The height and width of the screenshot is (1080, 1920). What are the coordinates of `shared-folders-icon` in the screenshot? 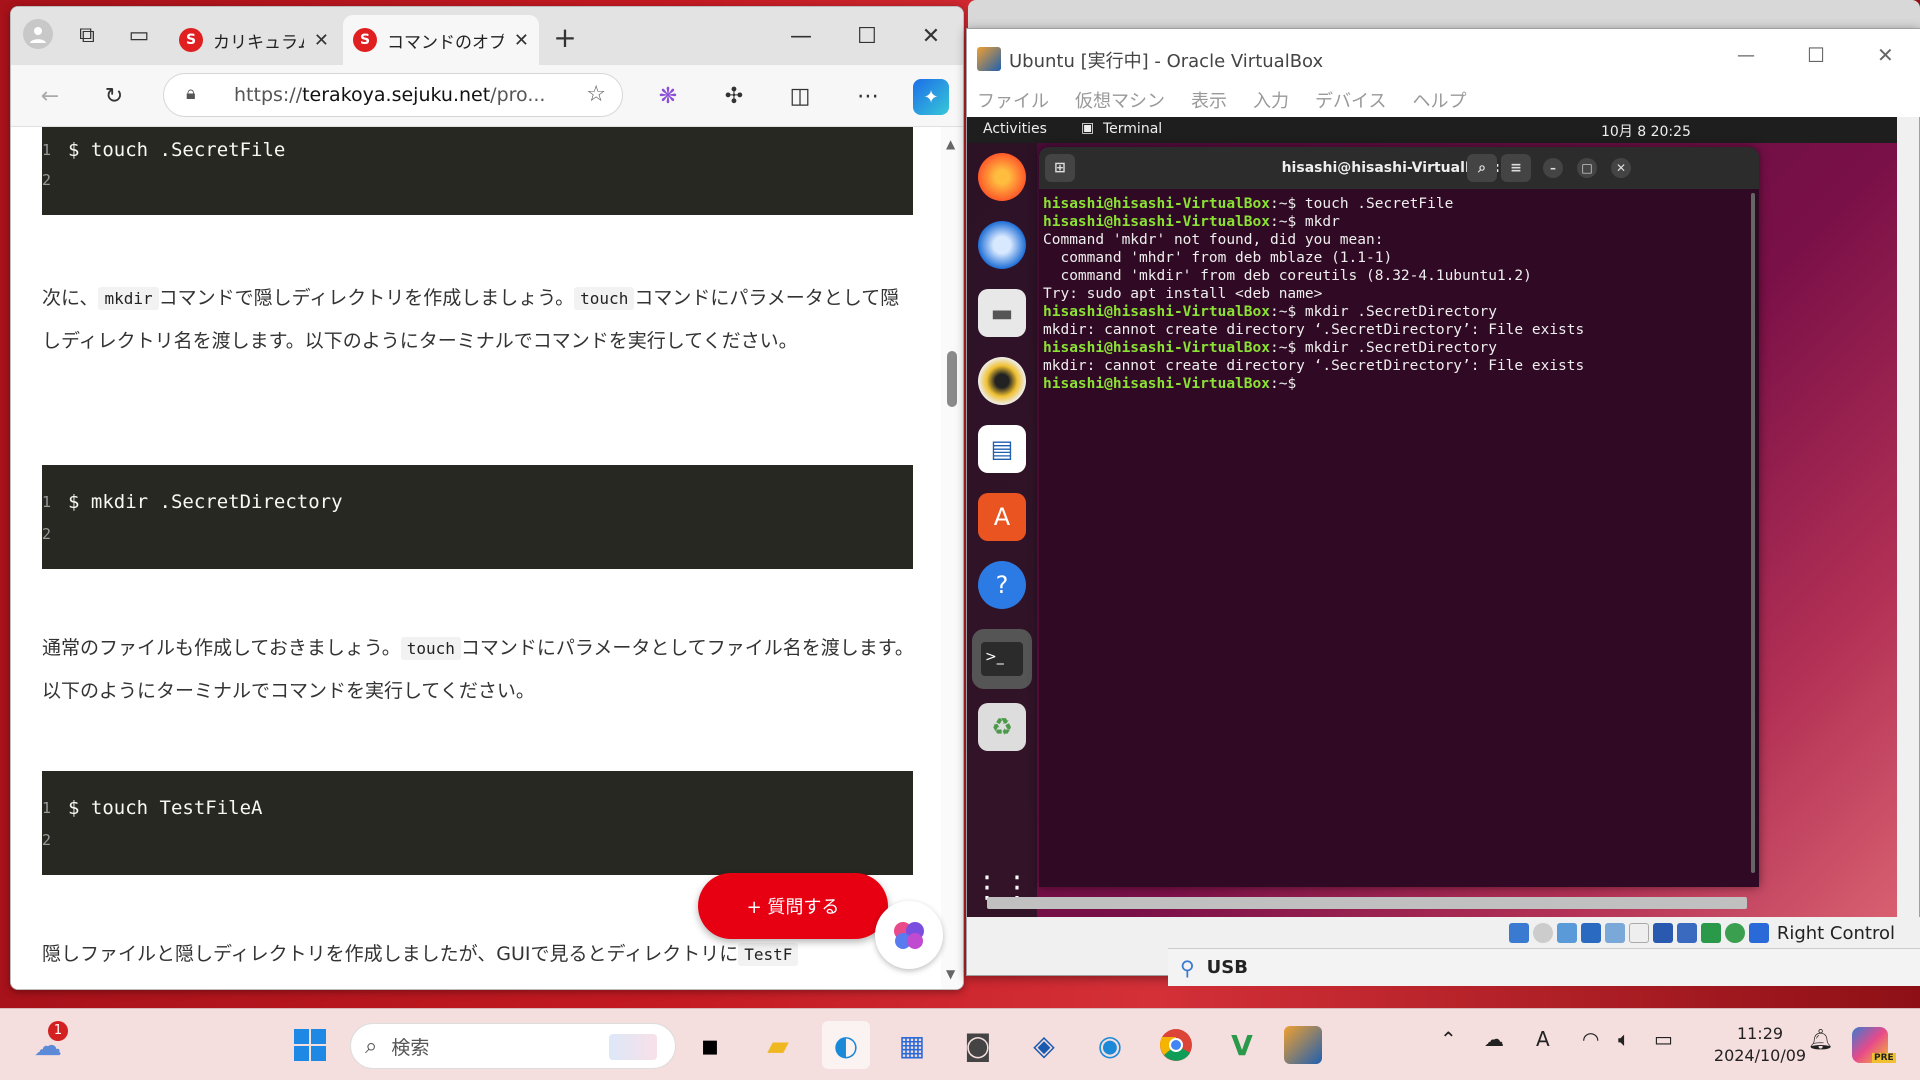 It's located at (1638, 933).